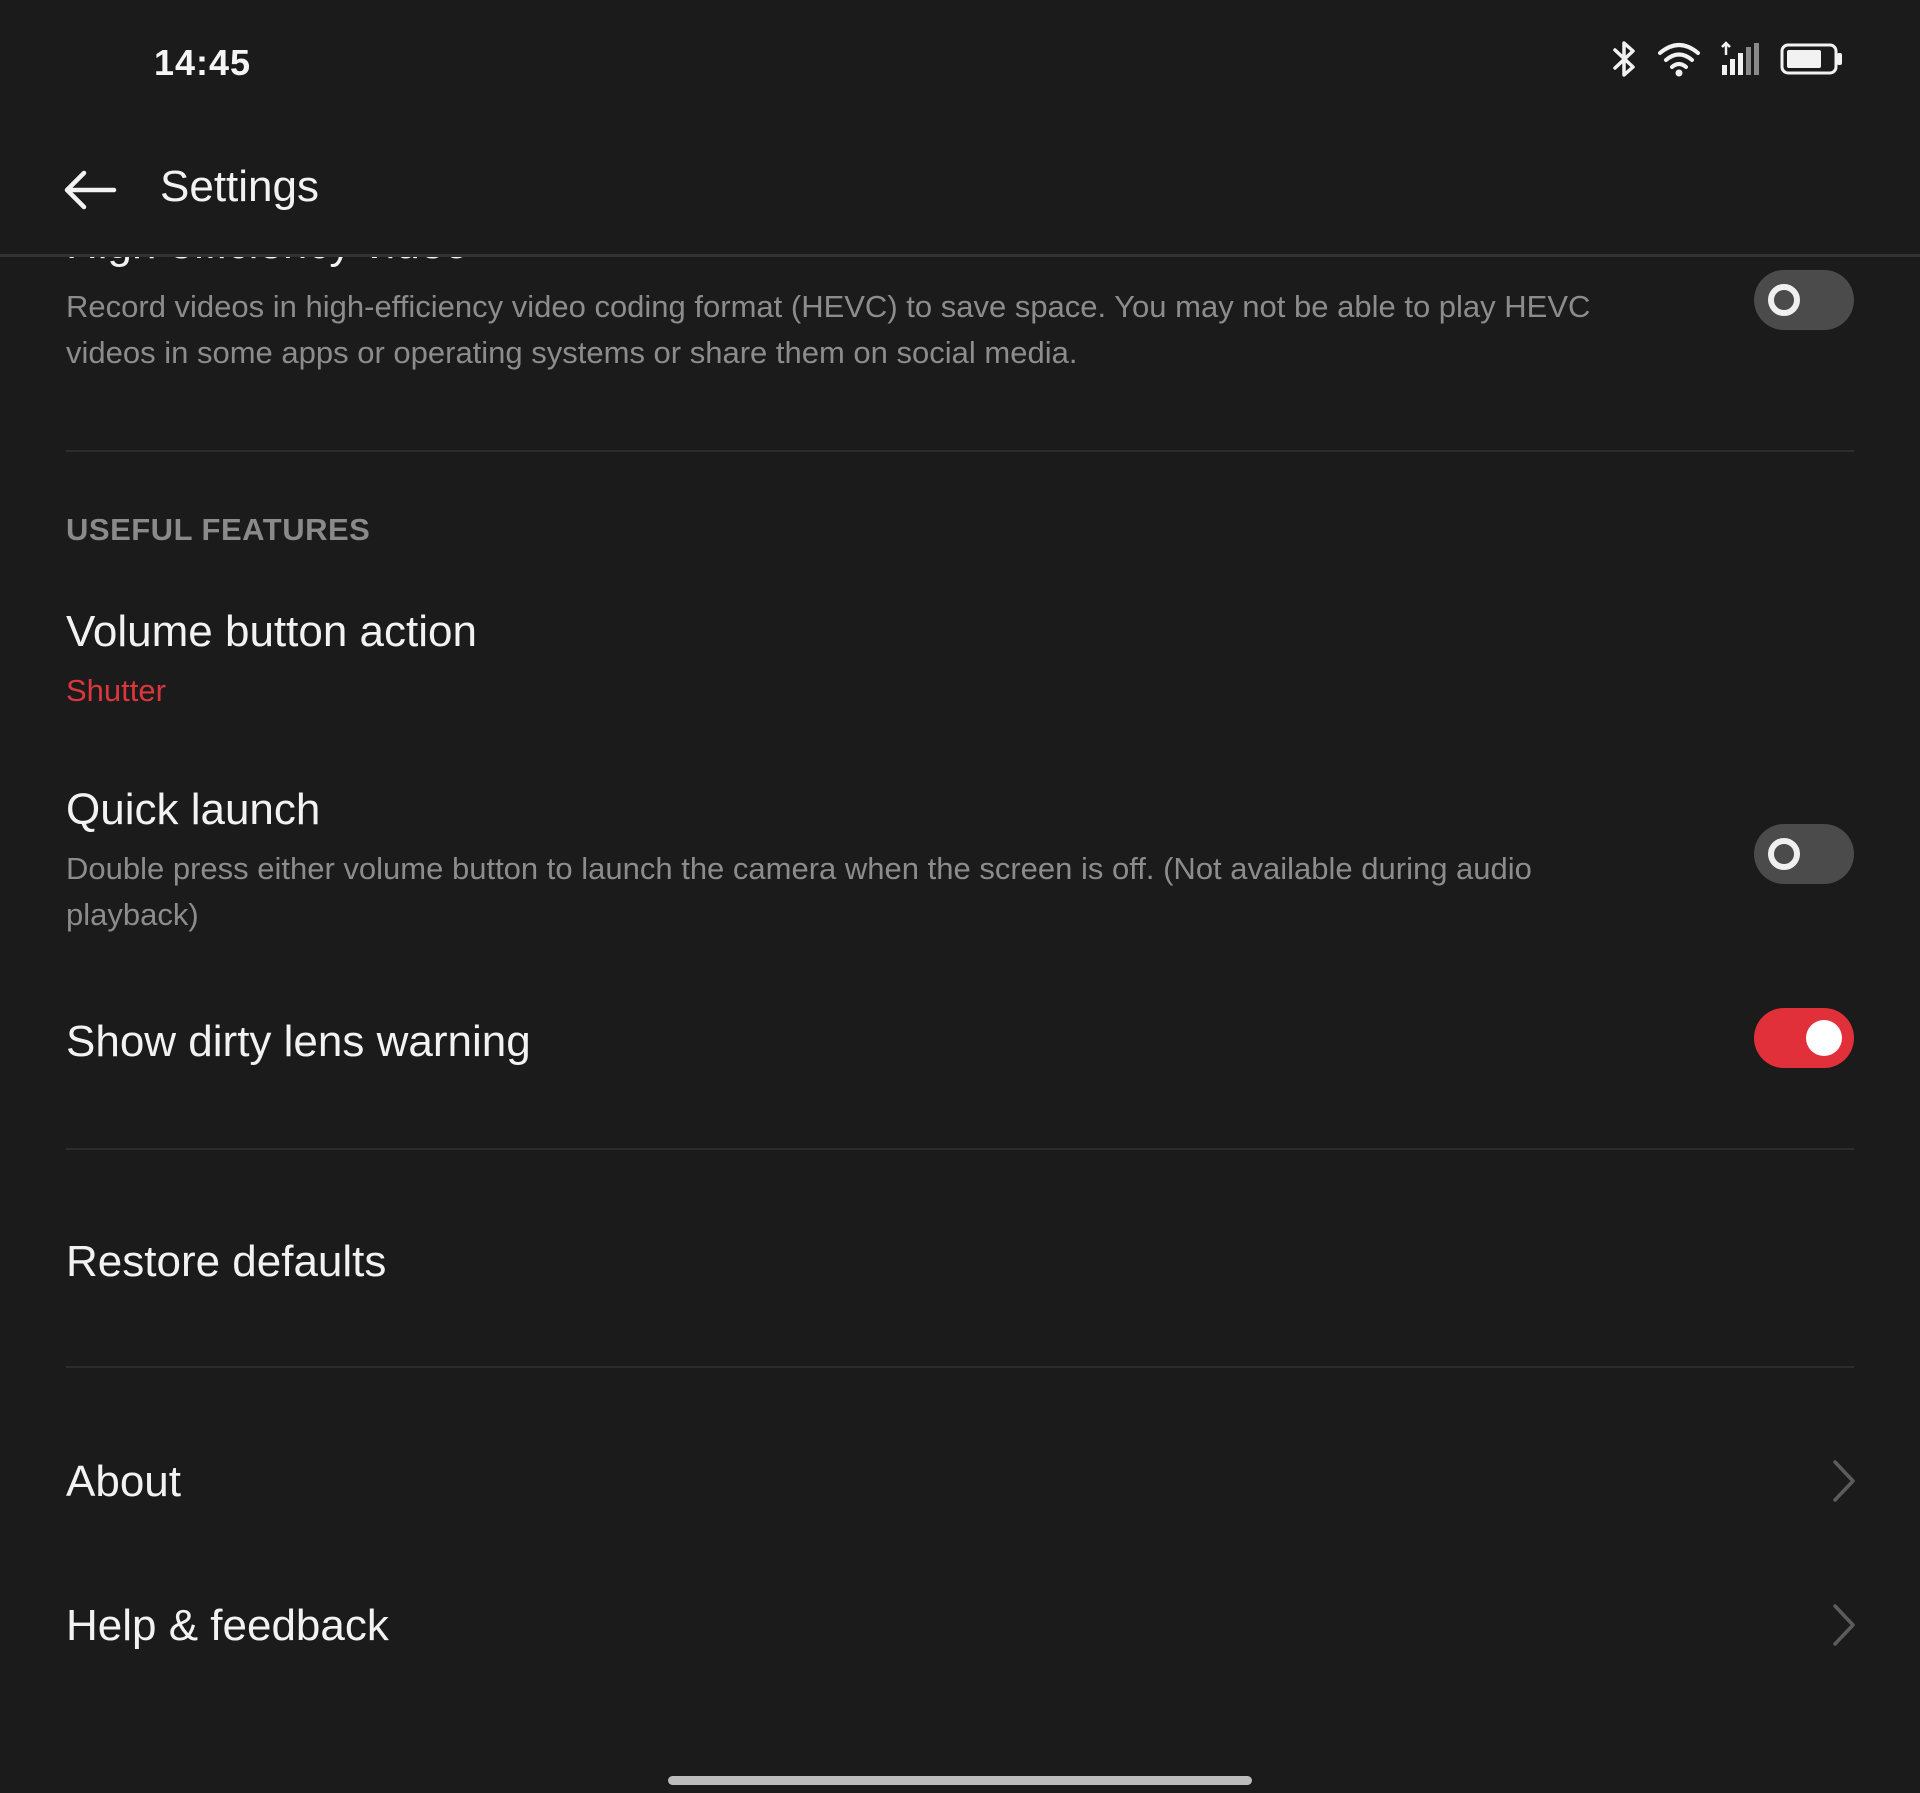  What do you see at coordinates (1804, 854) in the screenshot?
I see `quick-launch-toggle` at bounding box center [1804, 854].